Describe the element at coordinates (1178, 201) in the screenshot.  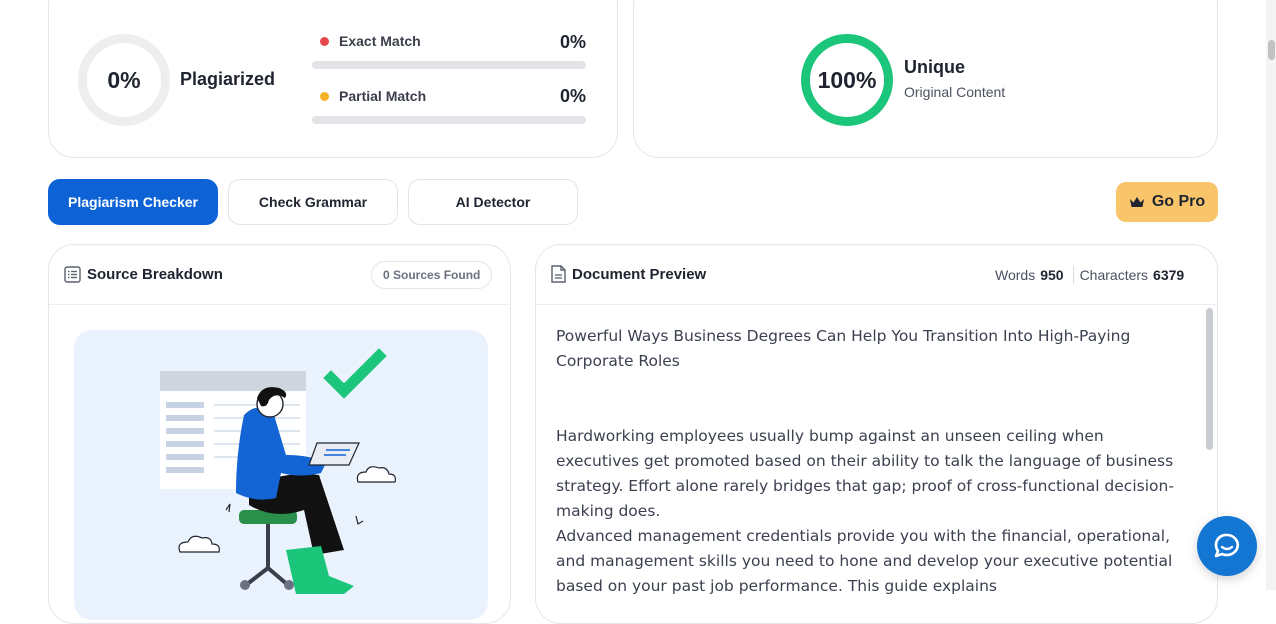
I see `go-pro-label: Go Pro` at that location.